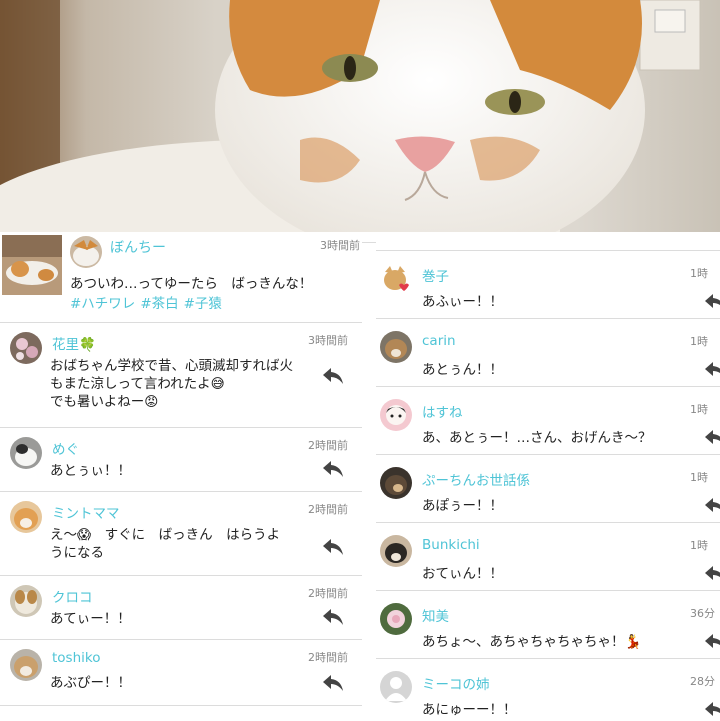  What do you see at coordinates (548, 690) in the screenshot?
I see `comment-row: ミーコの姉 28分 あにゅーー！！` at bounding box center [548, 690].